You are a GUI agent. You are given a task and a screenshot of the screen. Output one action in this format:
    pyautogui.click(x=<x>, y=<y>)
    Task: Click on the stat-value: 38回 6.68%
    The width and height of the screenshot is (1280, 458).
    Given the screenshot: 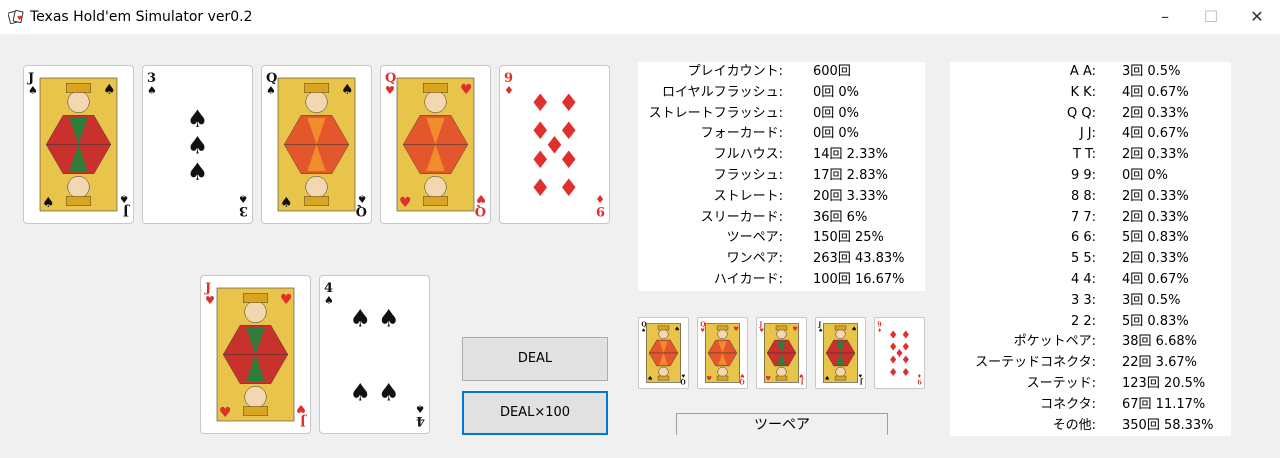 What is the action you would take?
    pyautogui.click(x=1159, y=342)
    